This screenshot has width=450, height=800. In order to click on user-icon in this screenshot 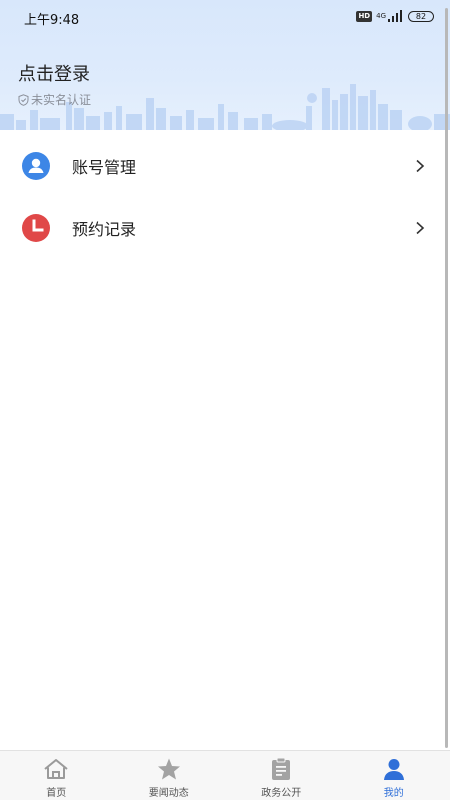, I will do `click(393, 769)`.